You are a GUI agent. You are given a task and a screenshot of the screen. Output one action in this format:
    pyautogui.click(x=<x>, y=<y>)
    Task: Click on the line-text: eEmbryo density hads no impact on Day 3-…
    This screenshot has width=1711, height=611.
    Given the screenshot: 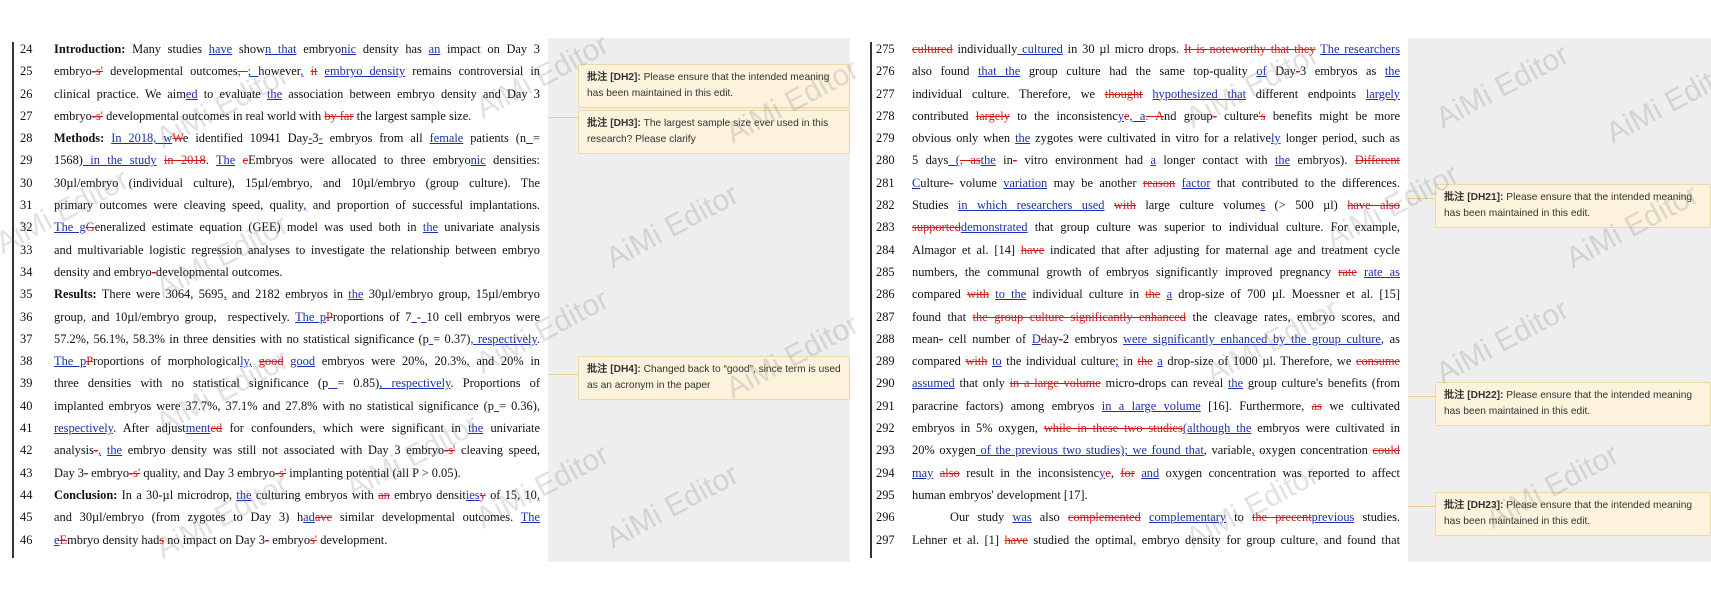 What is the action you would take?
    pyautogui.click(x=221, y=539)
    